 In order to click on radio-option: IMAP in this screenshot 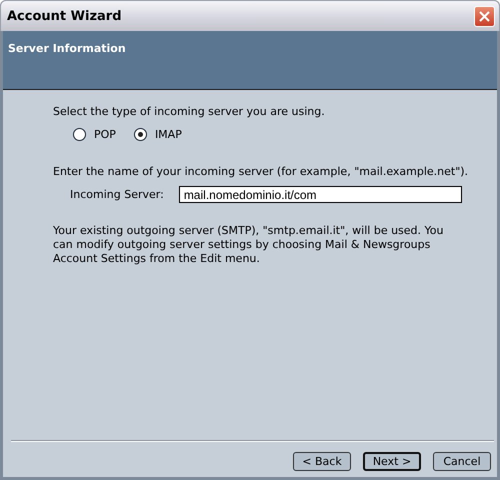, I will do `click(158, 134)`.